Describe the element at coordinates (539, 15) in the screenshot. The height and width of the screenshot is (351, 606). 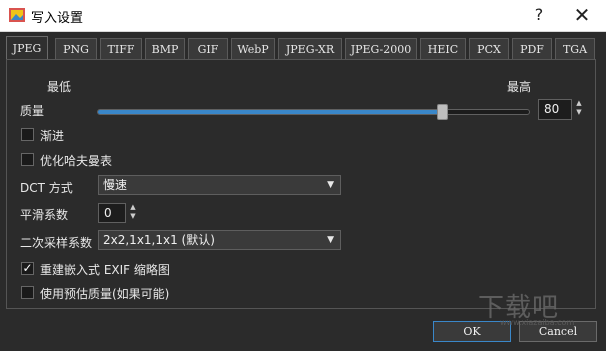
I see `help-button: ?` at that location.